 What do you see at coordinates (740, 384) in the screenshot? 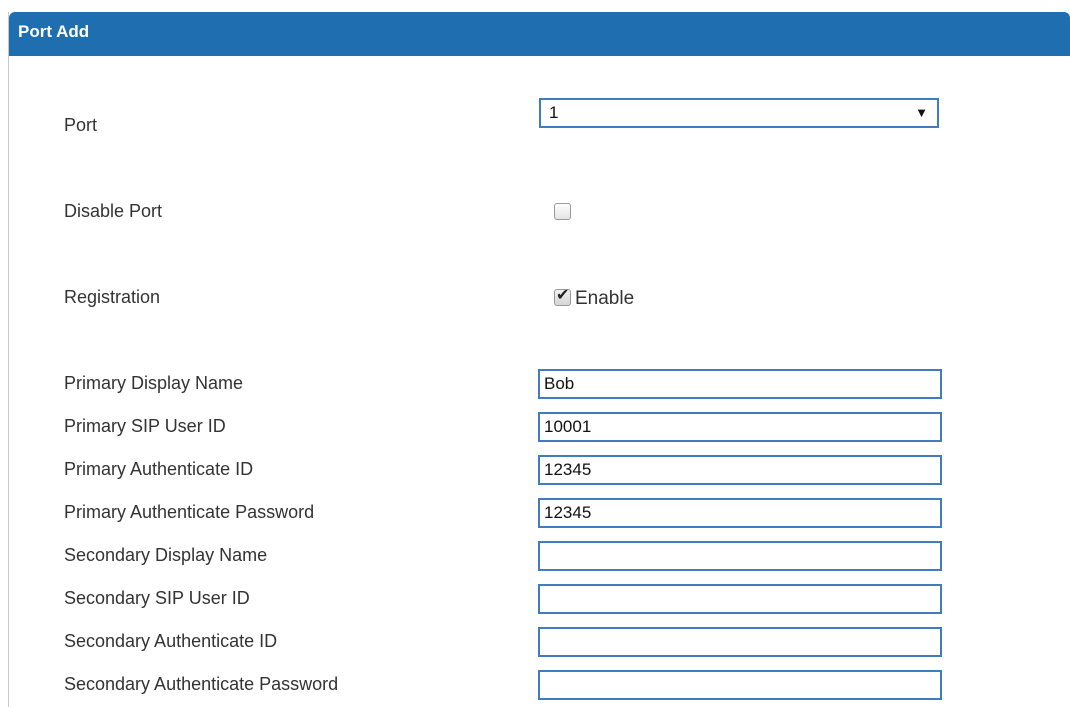
I see `primary-display-name-input` at bounding box center [740, 384].